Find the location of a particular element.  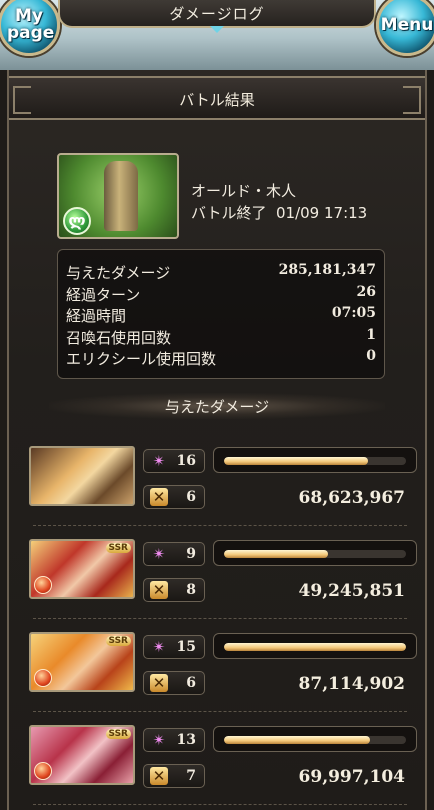

stat-value: 07:05 is located at coordinates (353, 313).